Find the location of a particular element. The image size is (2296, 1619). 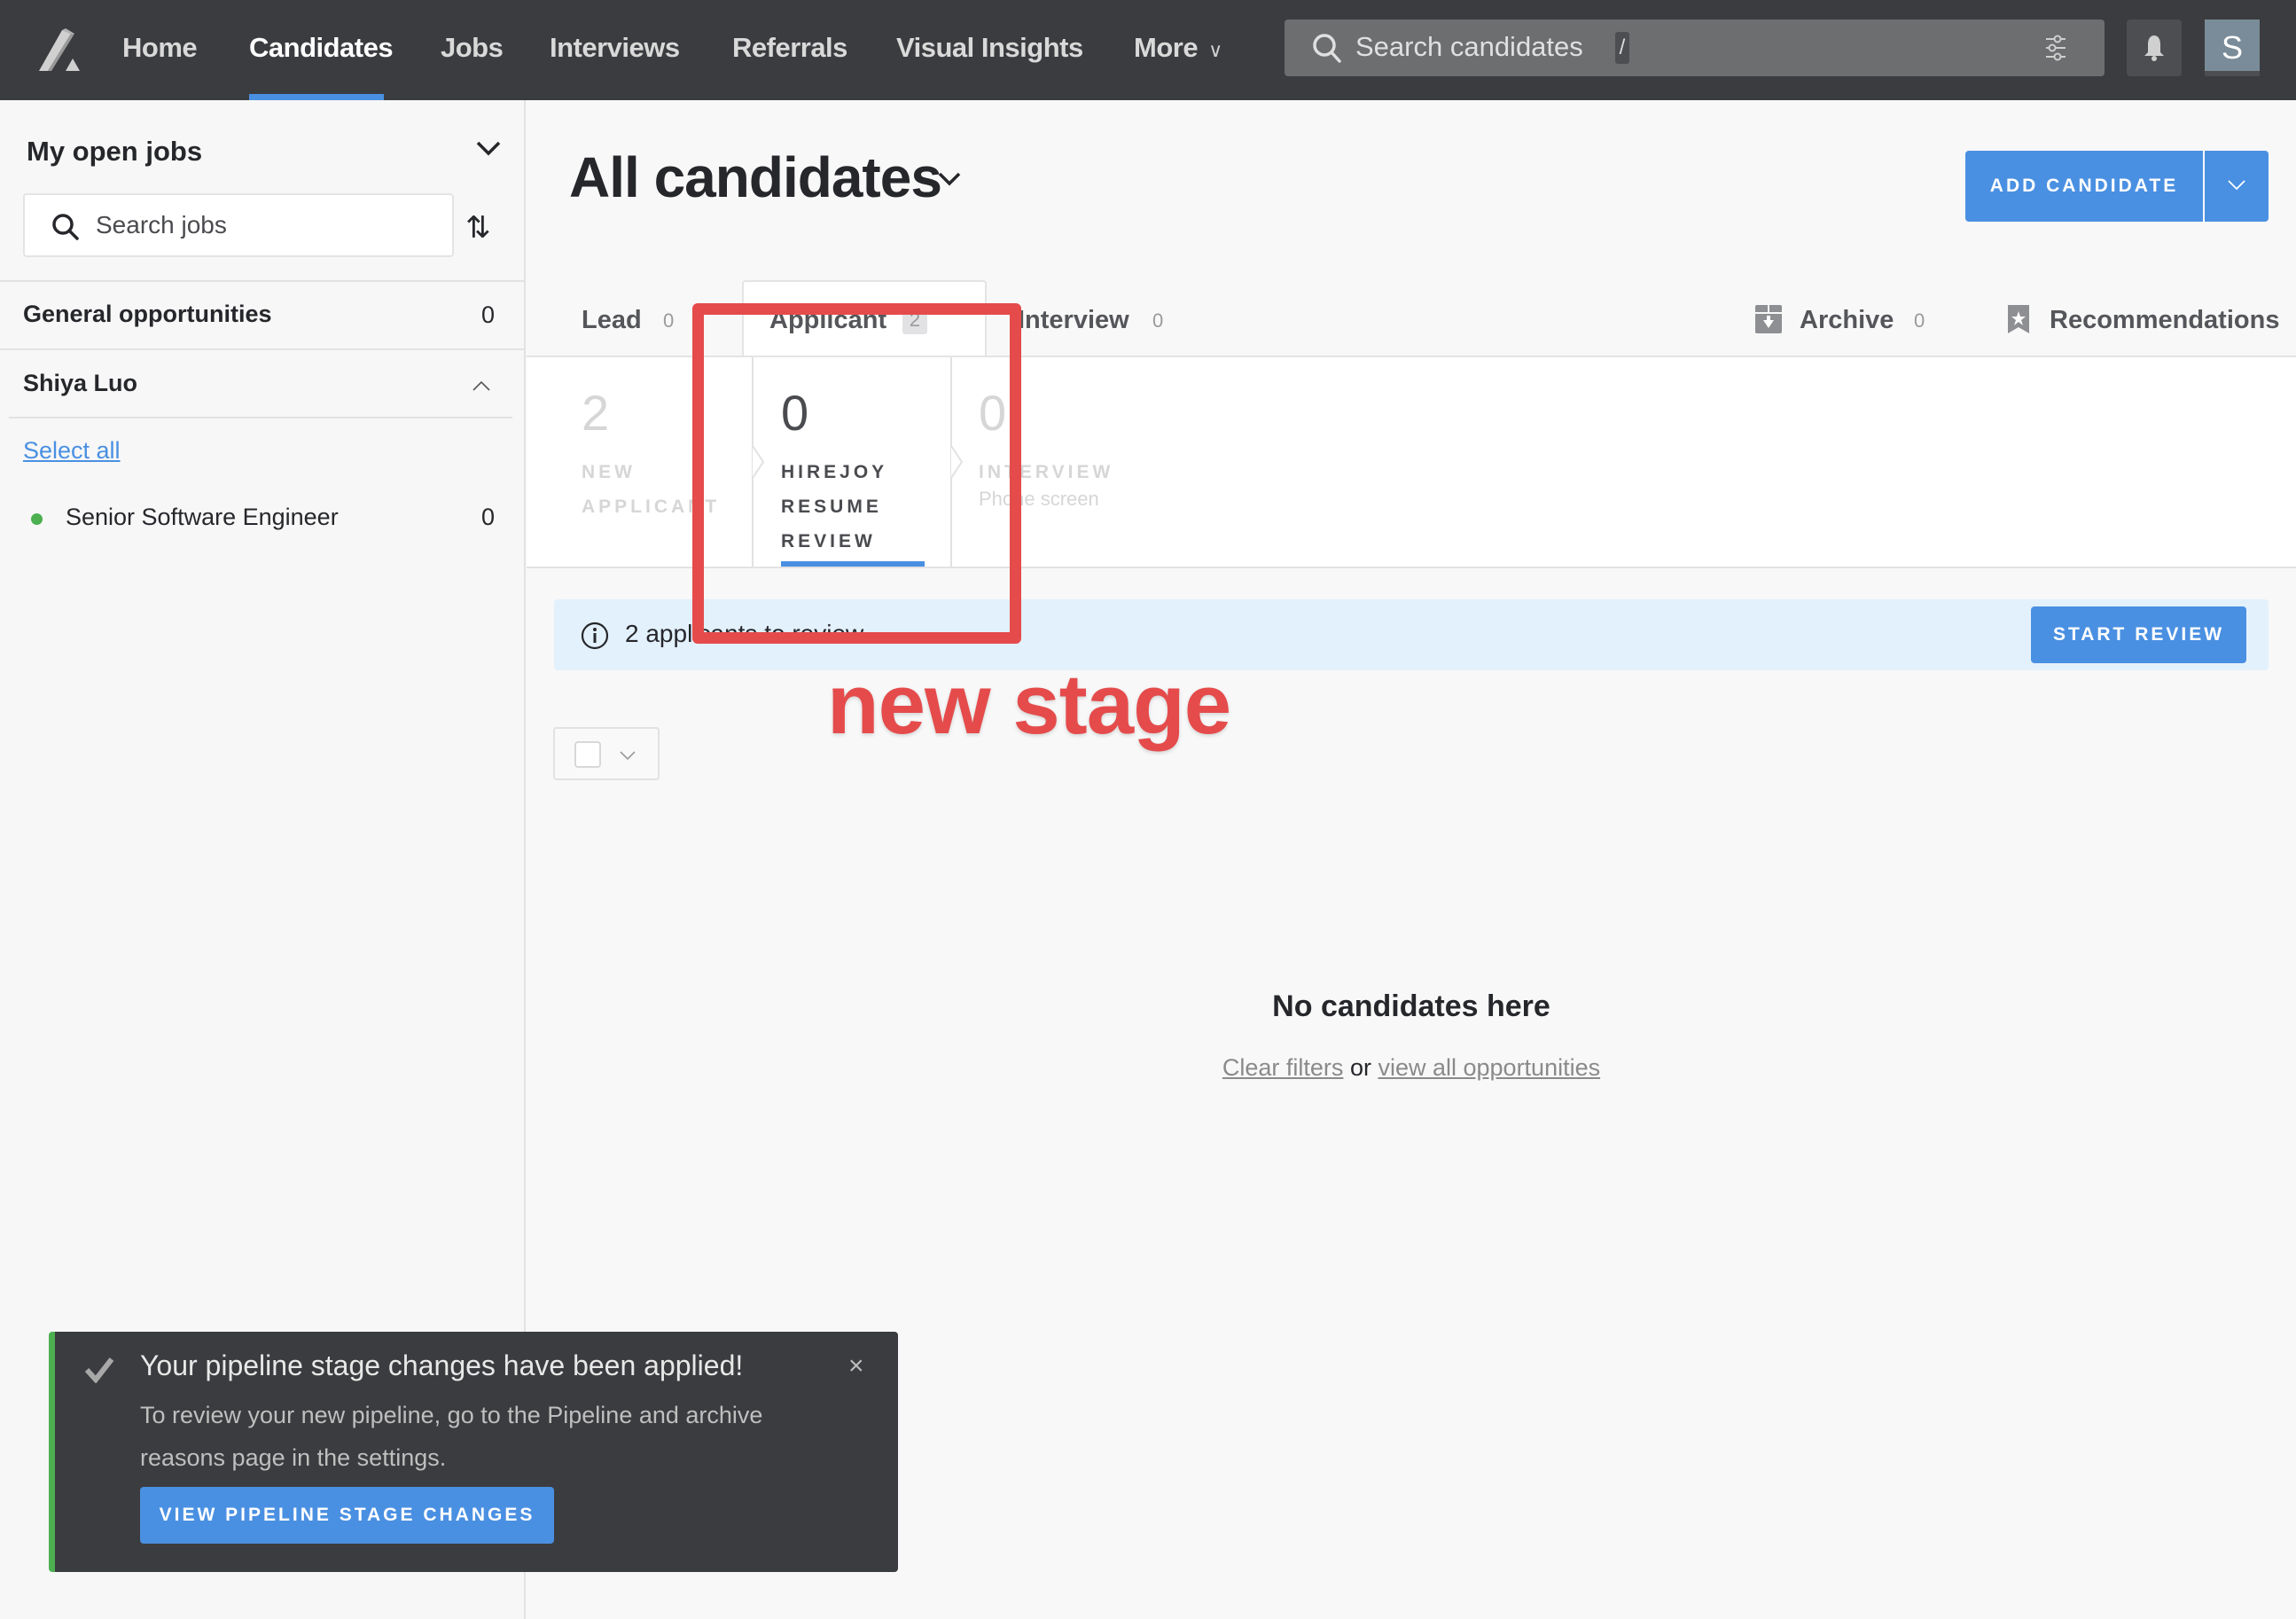

view-pipeline-stage-changes-button: VIEW PIPELINE STAGE CHANGES is located at coordinates (347, 1516).